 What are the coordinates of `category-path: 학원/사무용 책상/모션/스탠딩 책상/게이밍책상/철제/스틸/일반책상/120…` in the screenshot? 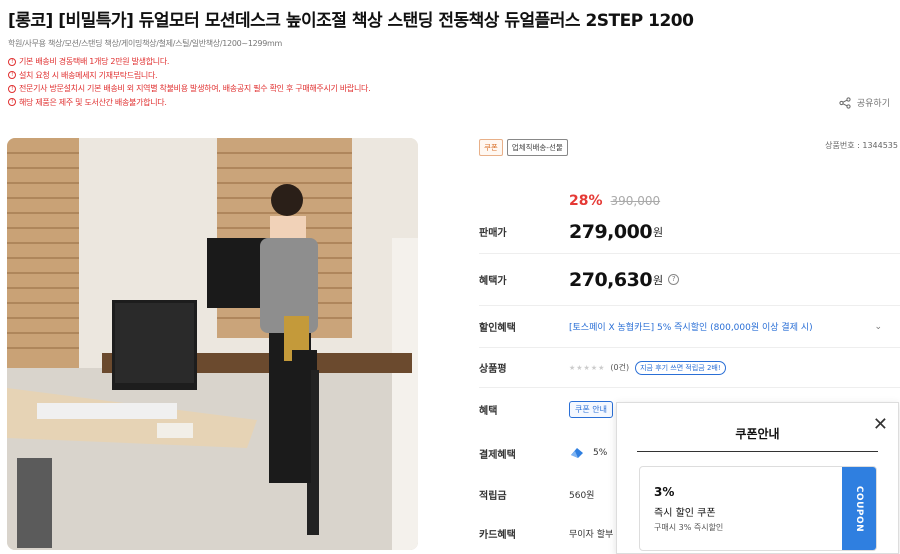 It's located at (145, 43).